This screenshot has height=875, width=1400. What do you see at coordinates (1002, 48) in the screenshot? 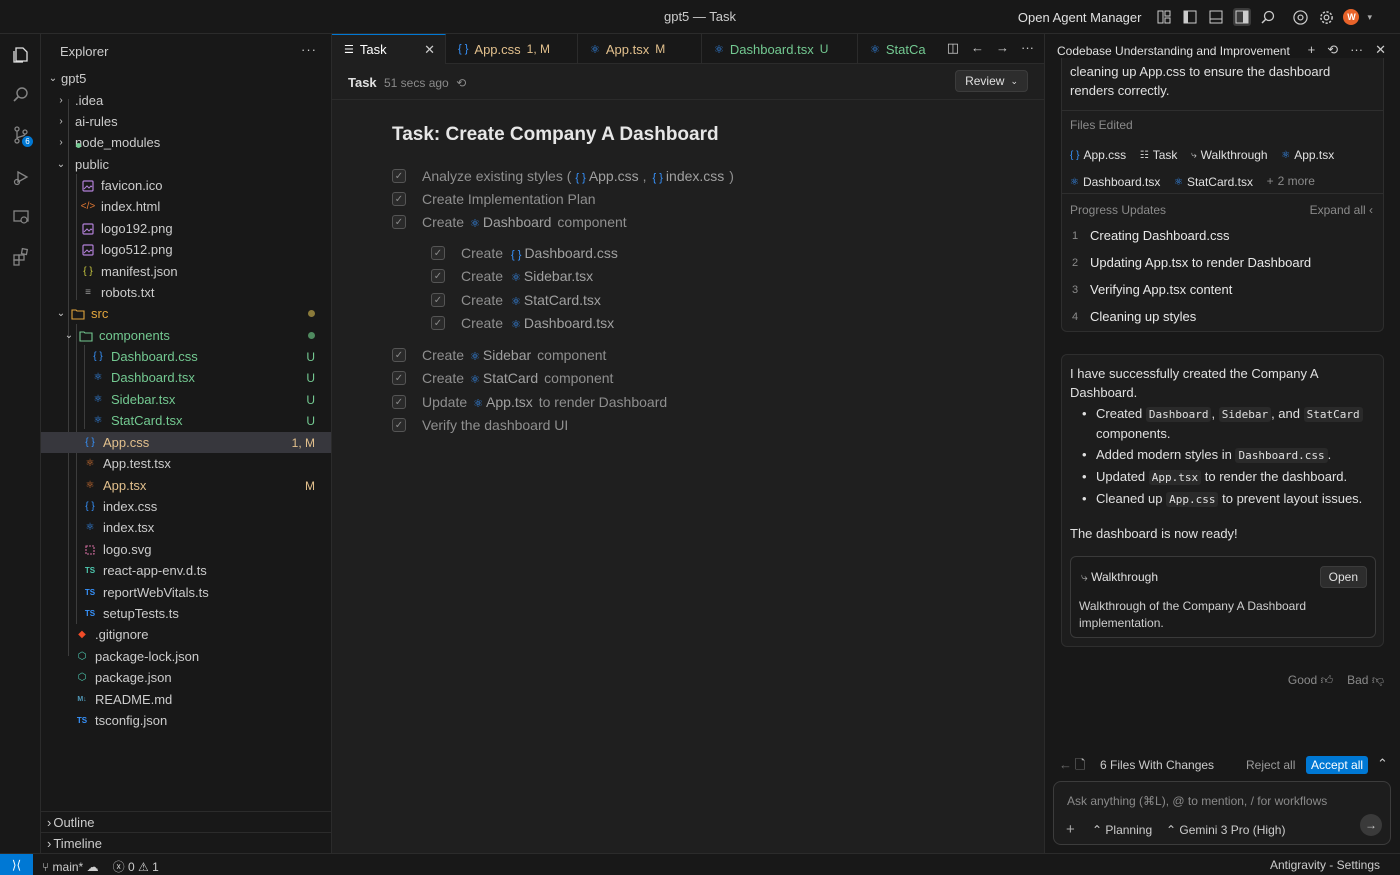
I see `arrow-right-icon: →` at bounding box center [1002, 48].